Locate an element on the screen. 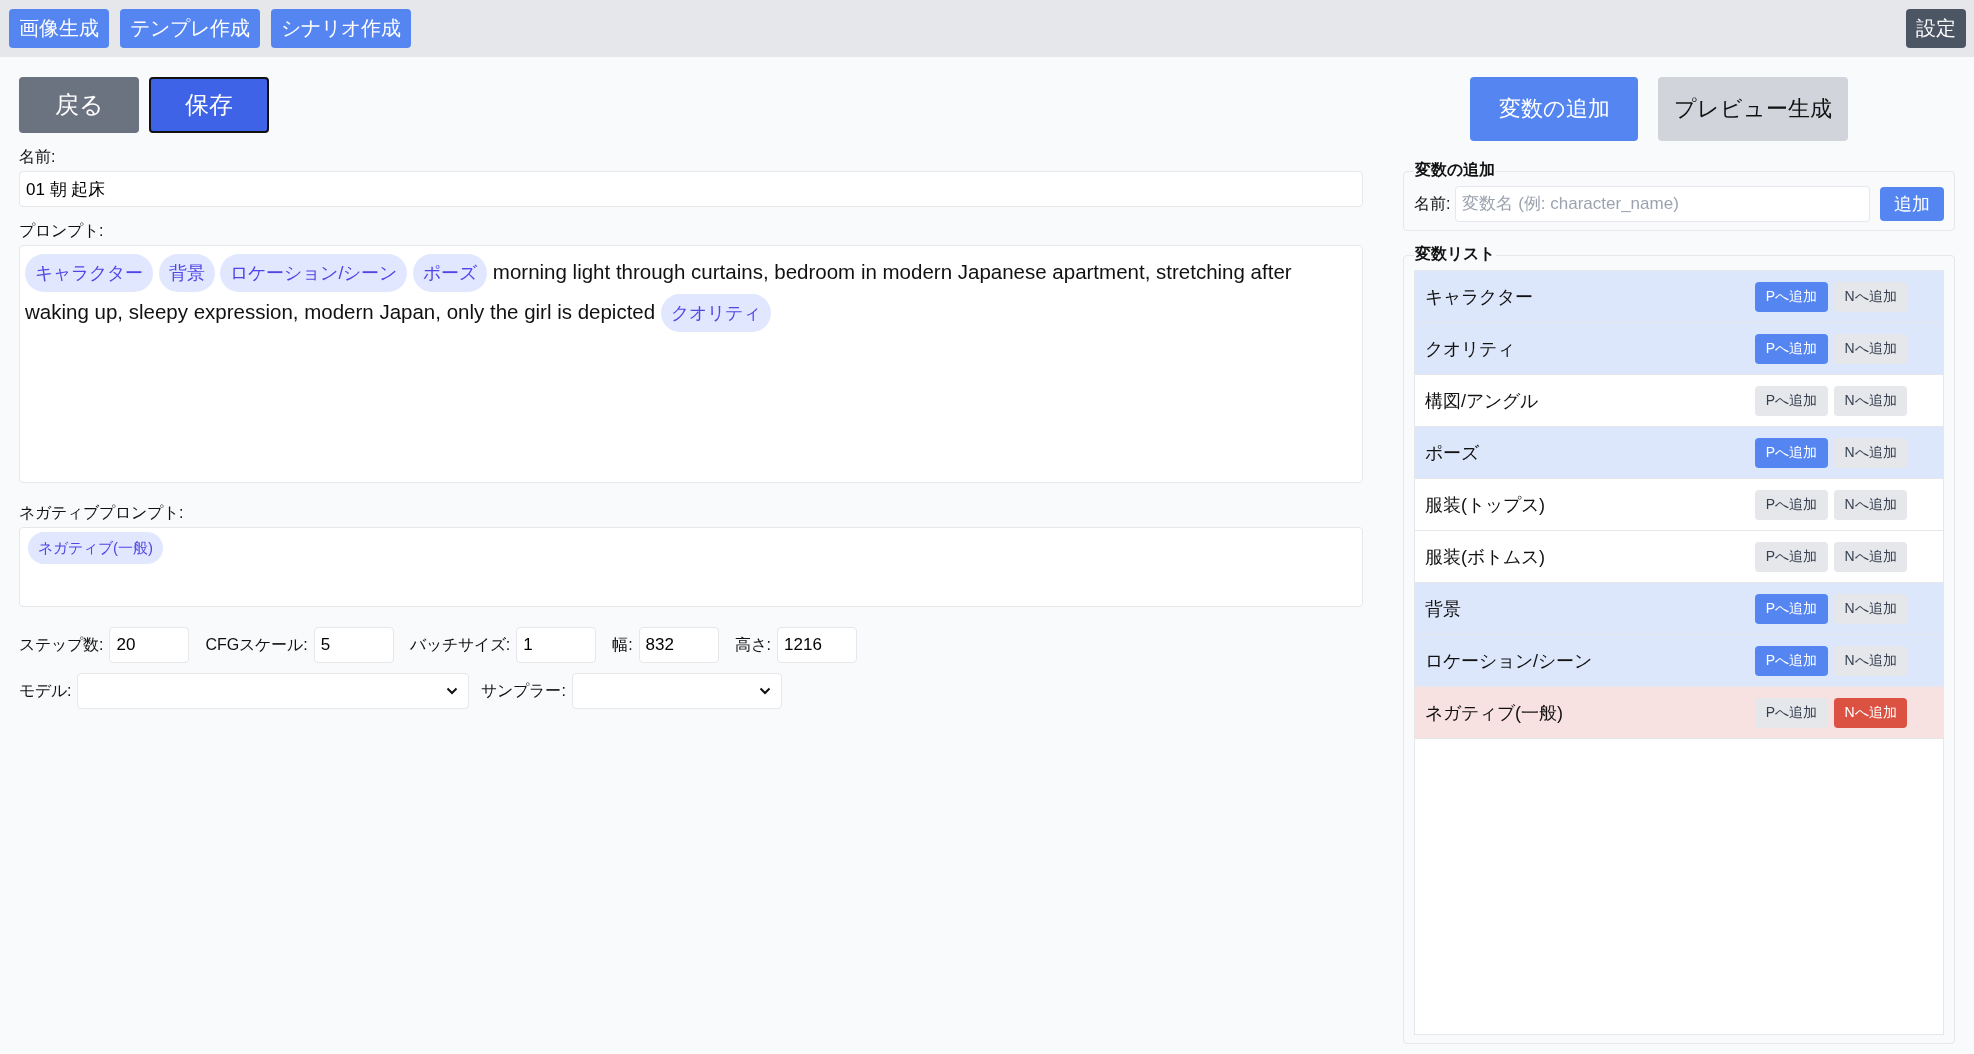 This screenshot has width=1974, height=1054. variable-tag: ポーズ is located at coordinates (450, 273).